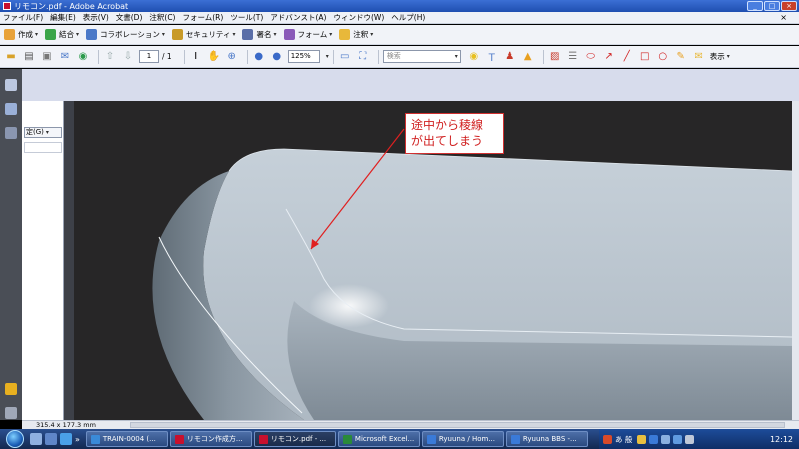  Describe the element at coordinates (23, 17) in the screenshot. I see `menu-file: ファイル(F)` at that location.